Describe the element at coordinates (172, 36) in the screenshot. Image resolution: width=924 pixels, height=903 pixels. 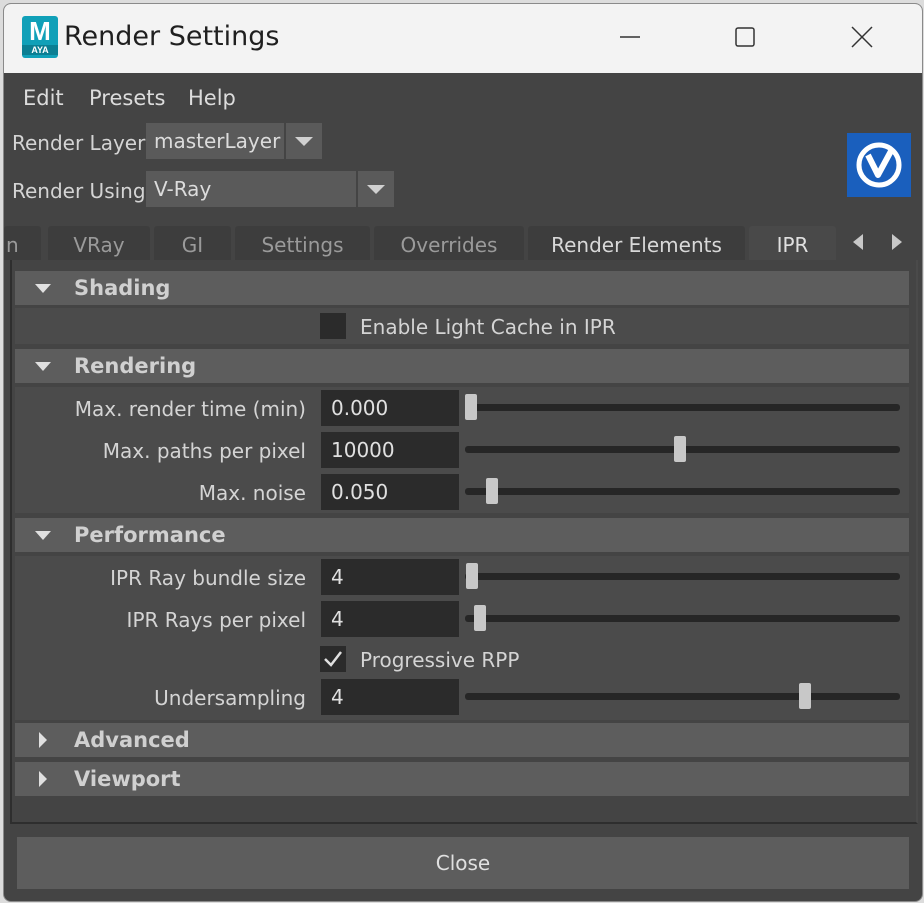
I see `window-title: Render Settings` at that location.